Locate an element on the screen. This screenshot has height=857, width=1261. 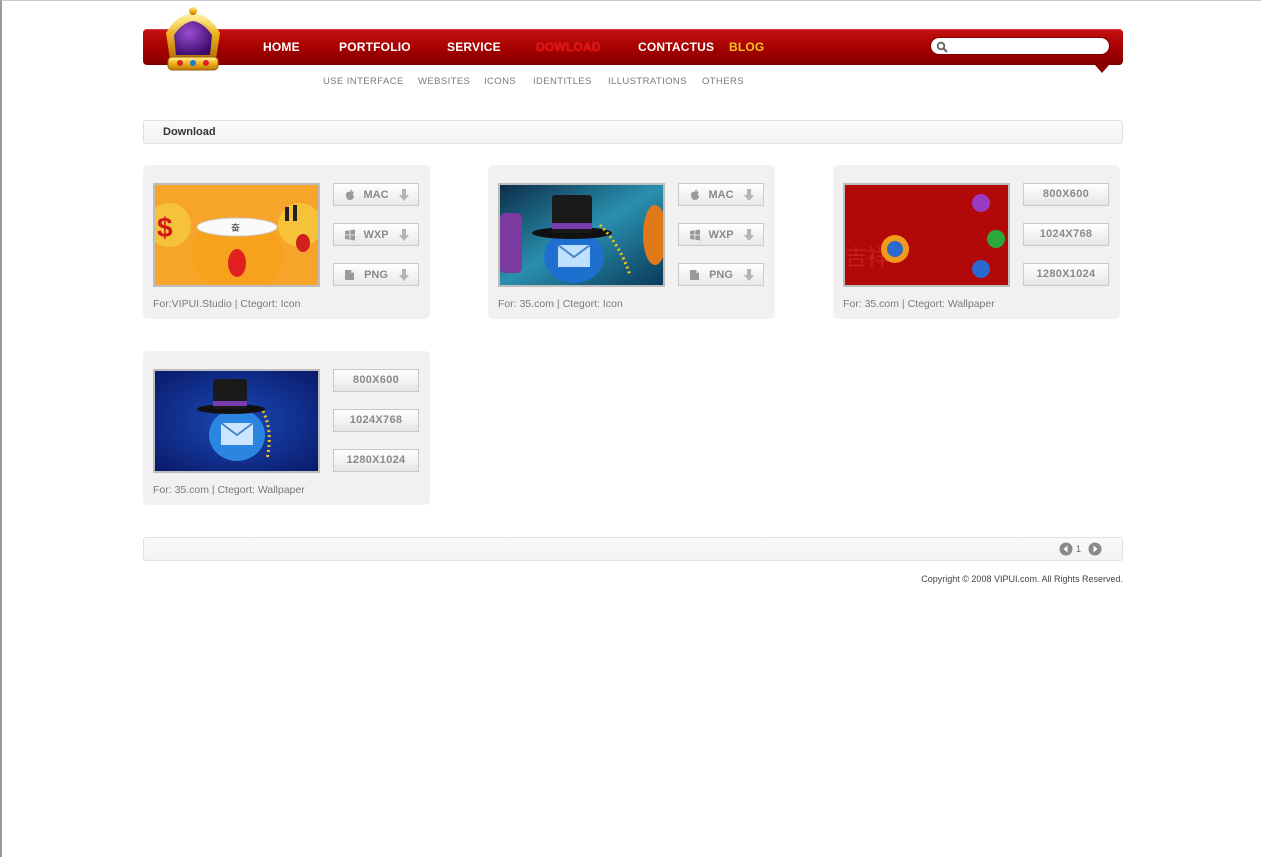
magic-mail-thumbnail-image is located at coordinates (581, 235).